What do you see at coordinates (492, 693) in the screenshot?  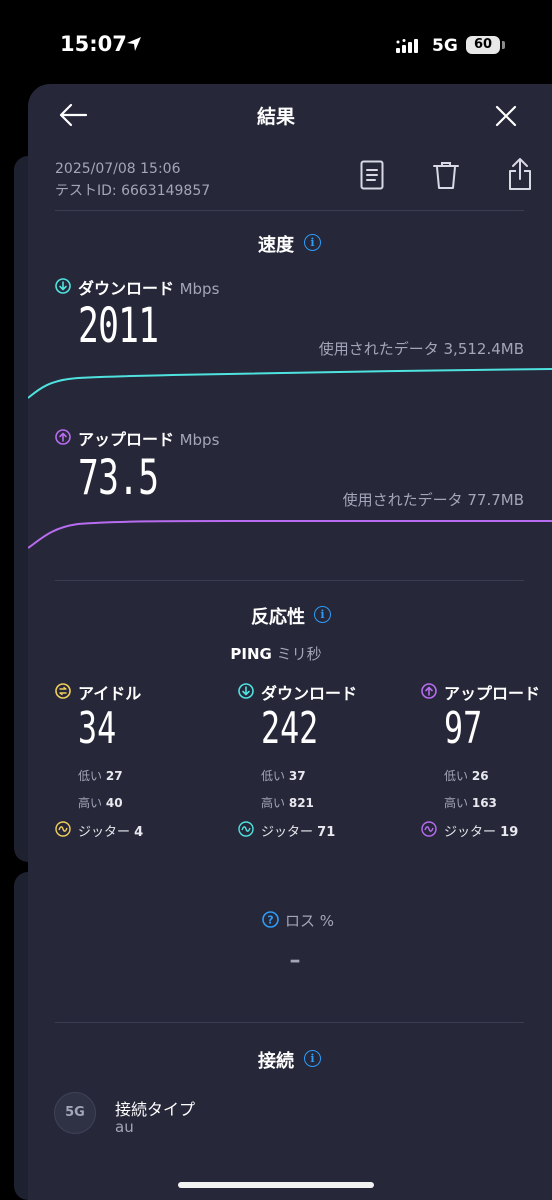 I see `upload-ping-label: アップロード` at bounding box center [492, 693].